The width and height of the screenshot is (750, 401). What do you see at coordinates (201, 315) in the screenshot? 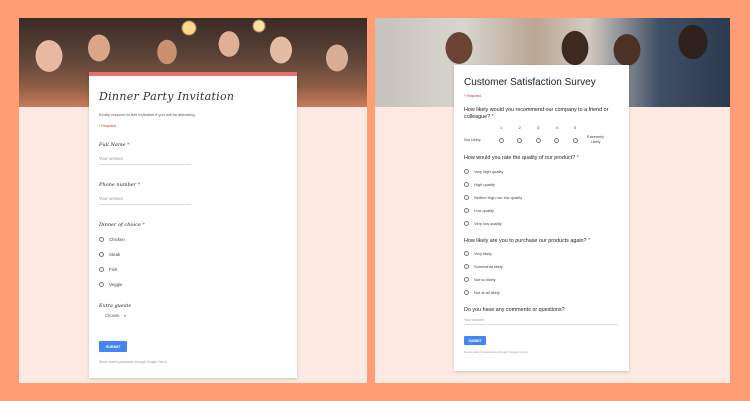
I see `extra-guests-dropdown: Choose` at bounding box center [201, 315].